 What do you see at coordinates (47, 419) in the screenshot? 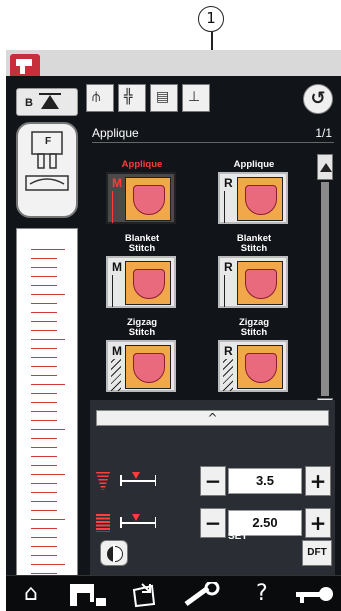
I see `stitch-ruler` at bounding box center [47, 419].